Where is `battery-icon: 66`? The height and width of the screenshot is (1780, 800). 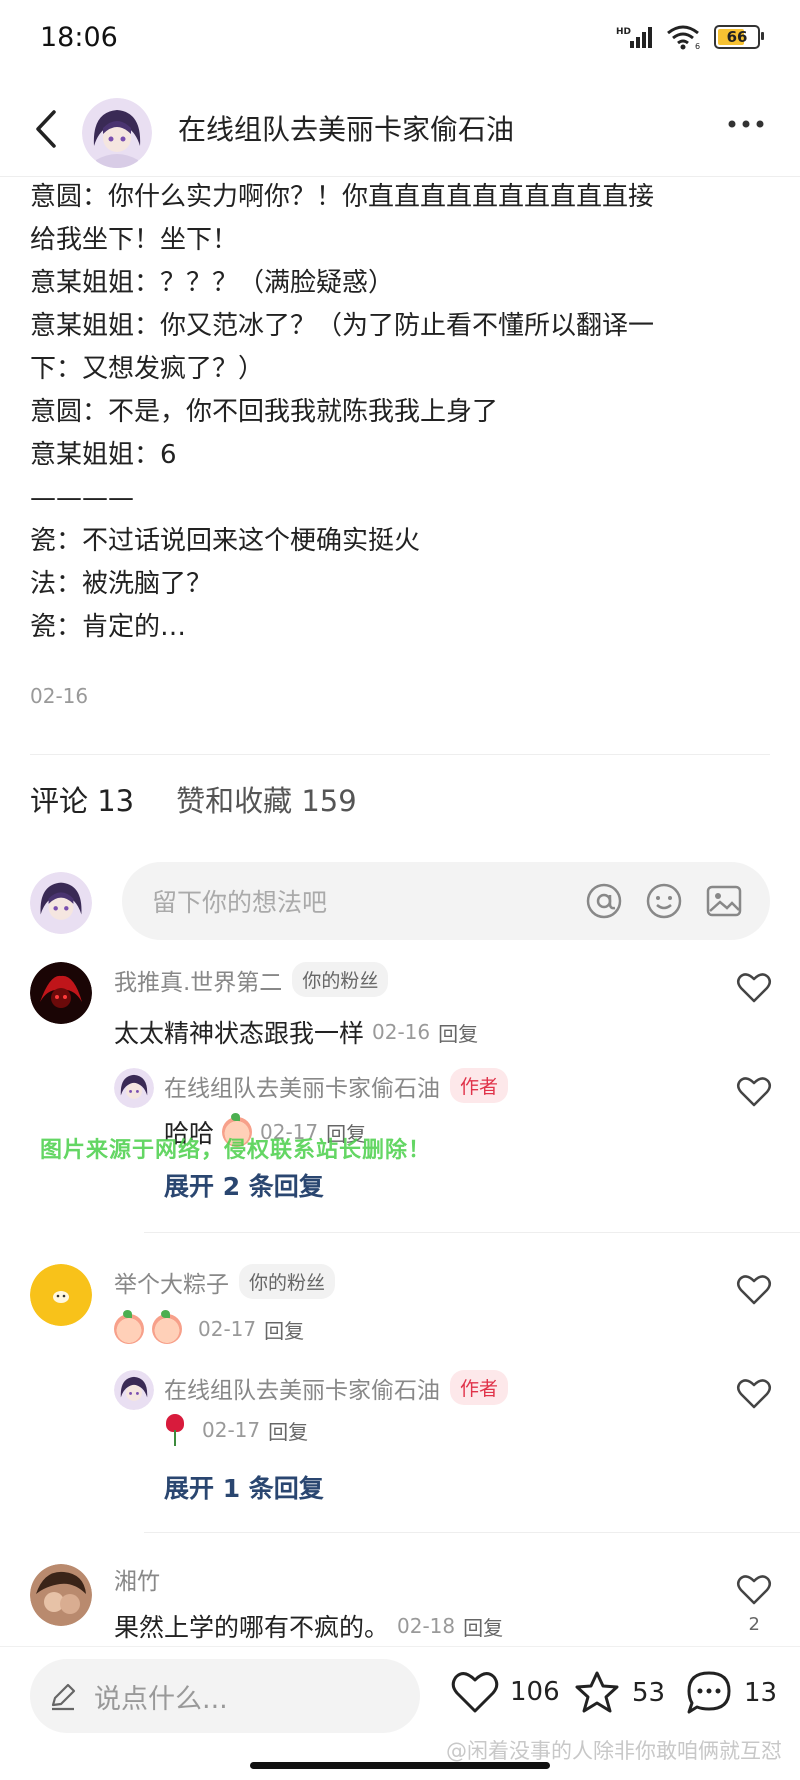 battery-icon: 66 is located at coordinates (739, 37).